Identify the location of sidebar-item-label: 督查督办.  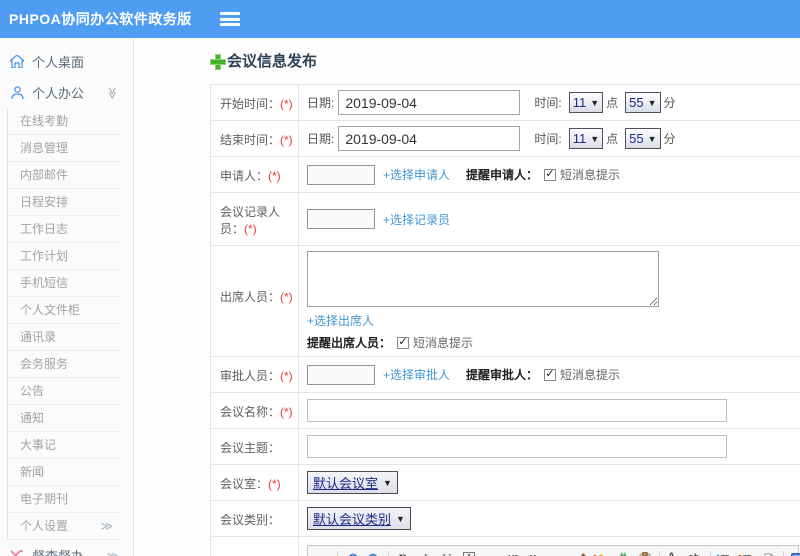
(58, 551).